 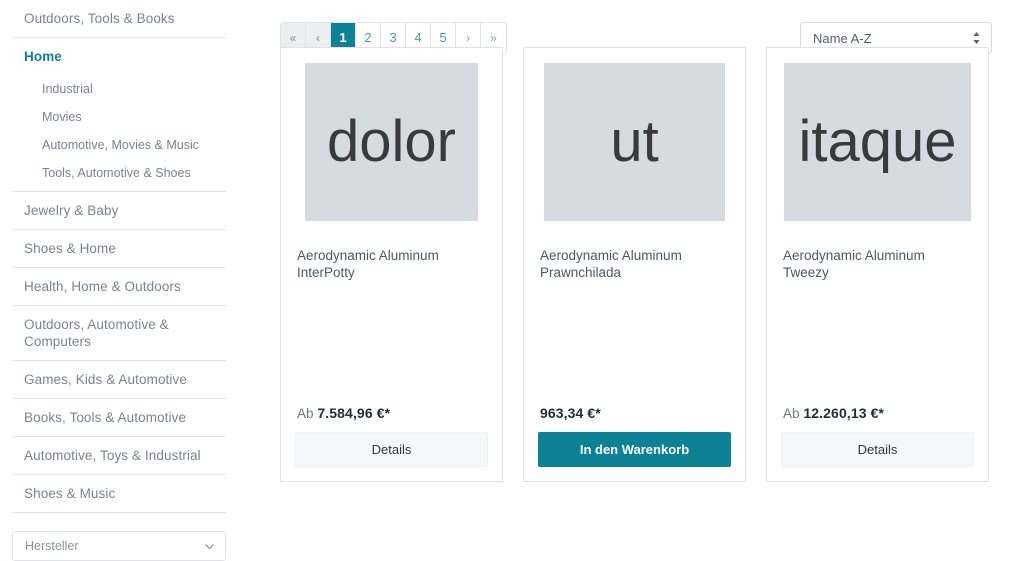 I want to click on sidebar-subitem-automotive-movies-music: Automotive, Movies & Music, so click(x=119, y=145).